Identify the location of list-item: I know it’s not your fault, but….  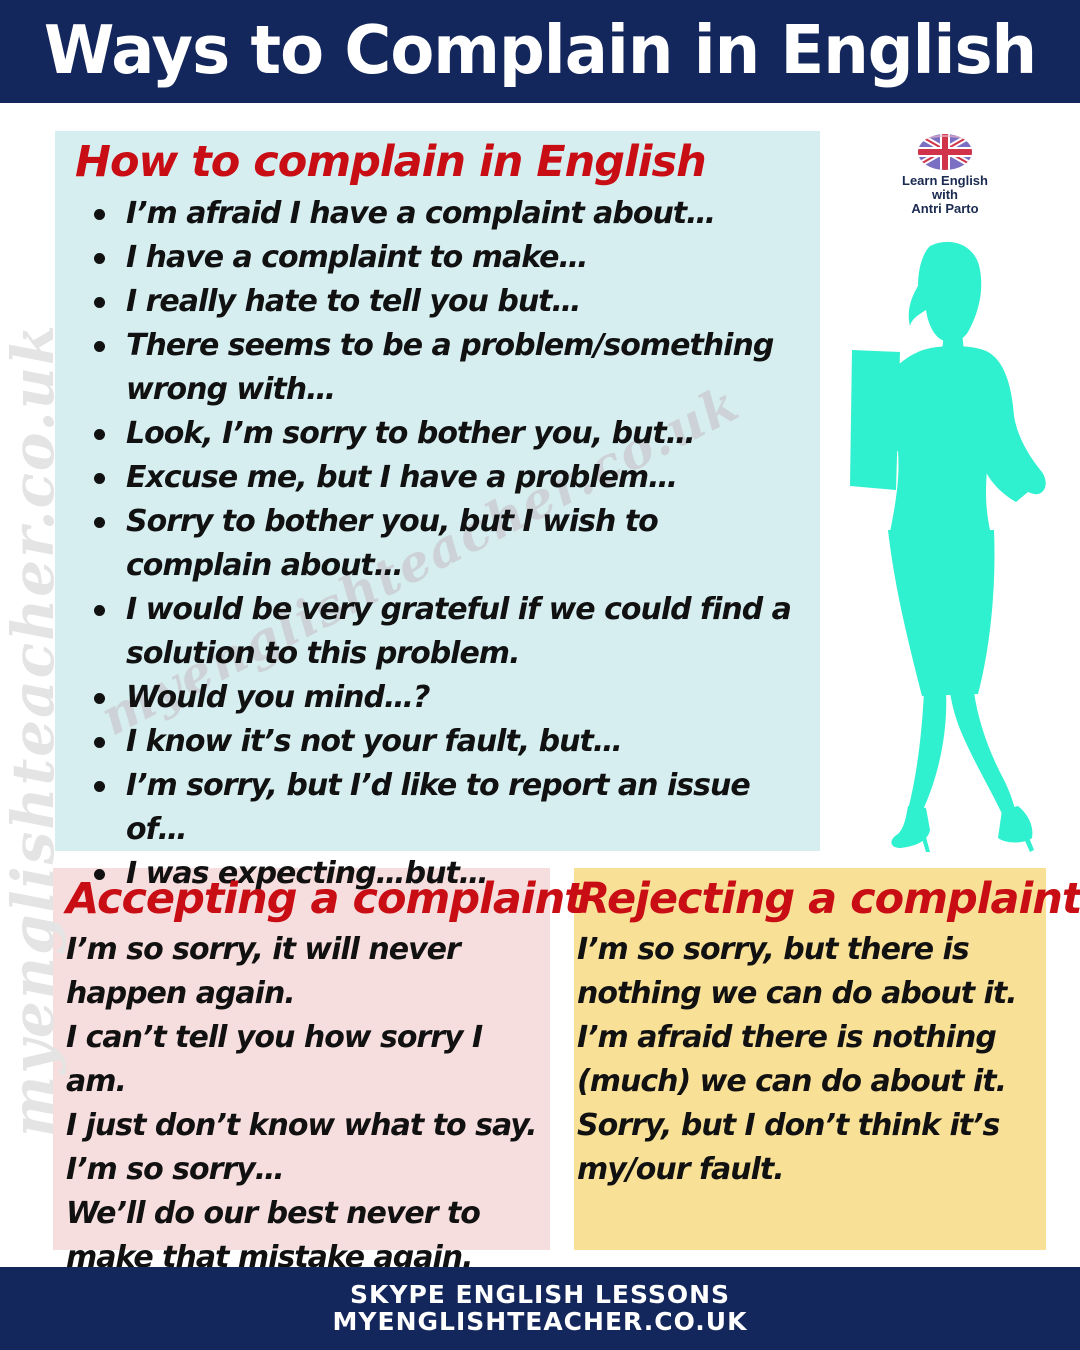
(445, 742).